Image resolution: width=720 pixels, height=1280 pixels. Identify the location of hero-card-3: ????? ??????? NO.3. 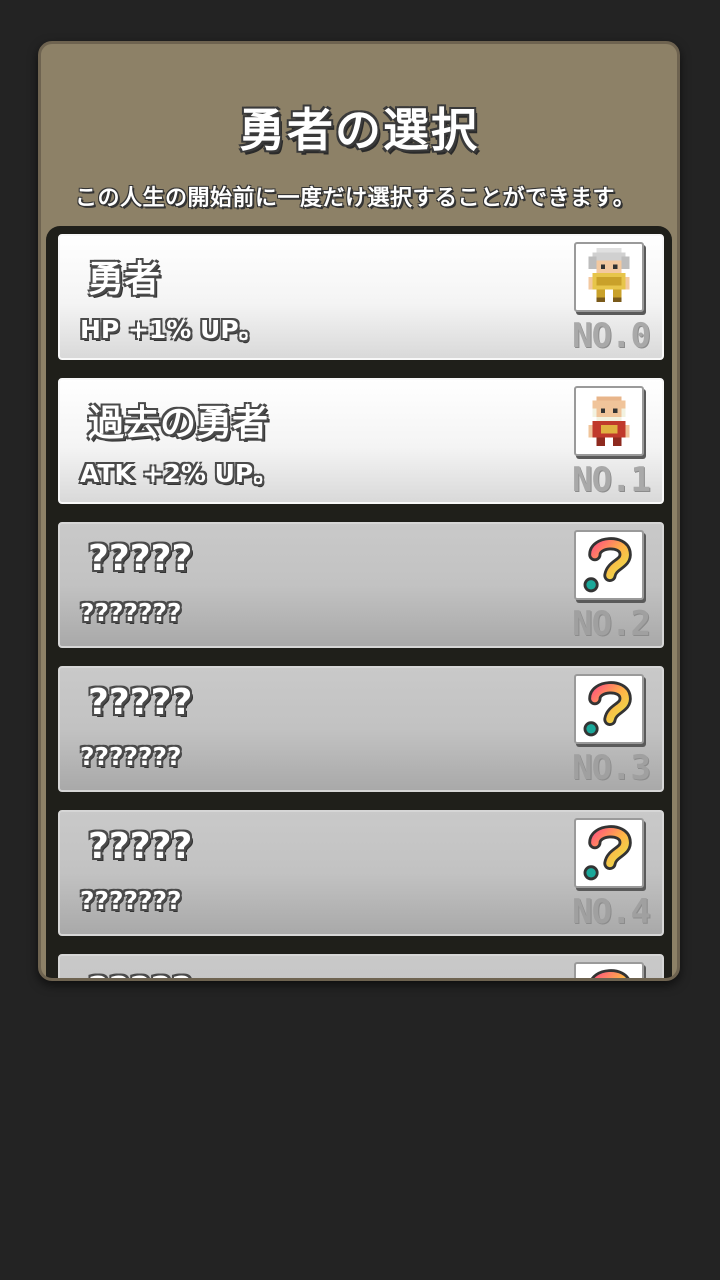
(361, 729).